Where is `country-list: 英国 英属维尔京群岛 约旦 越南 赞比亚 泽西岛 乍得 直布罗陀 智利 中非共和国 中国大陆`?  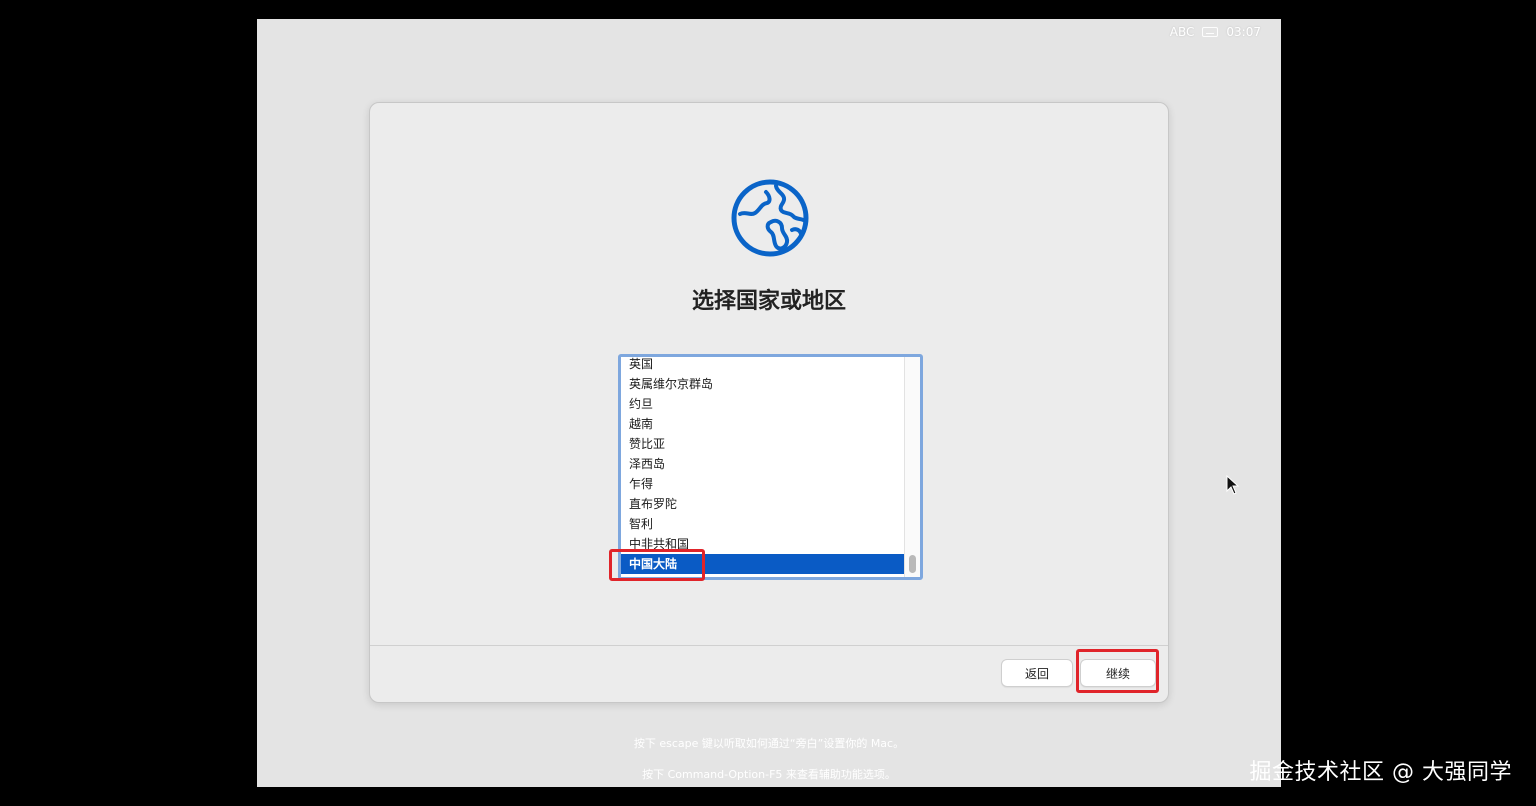 country-list: 英国 英属维尔京群岛 约旦 越南 赞比亚 泽西岛 乍得 直布罗陀 智利 中非共和国 中国大陆 is located at coordinates (770, 467).